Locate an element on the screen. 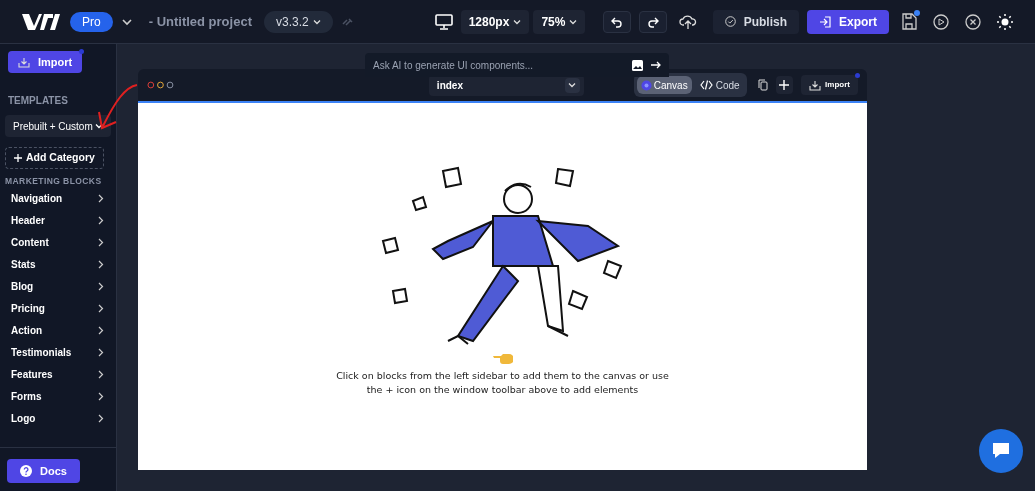 This screenshot has width=1035, height=491. chat-icon is located at coordinates (1001, 451).